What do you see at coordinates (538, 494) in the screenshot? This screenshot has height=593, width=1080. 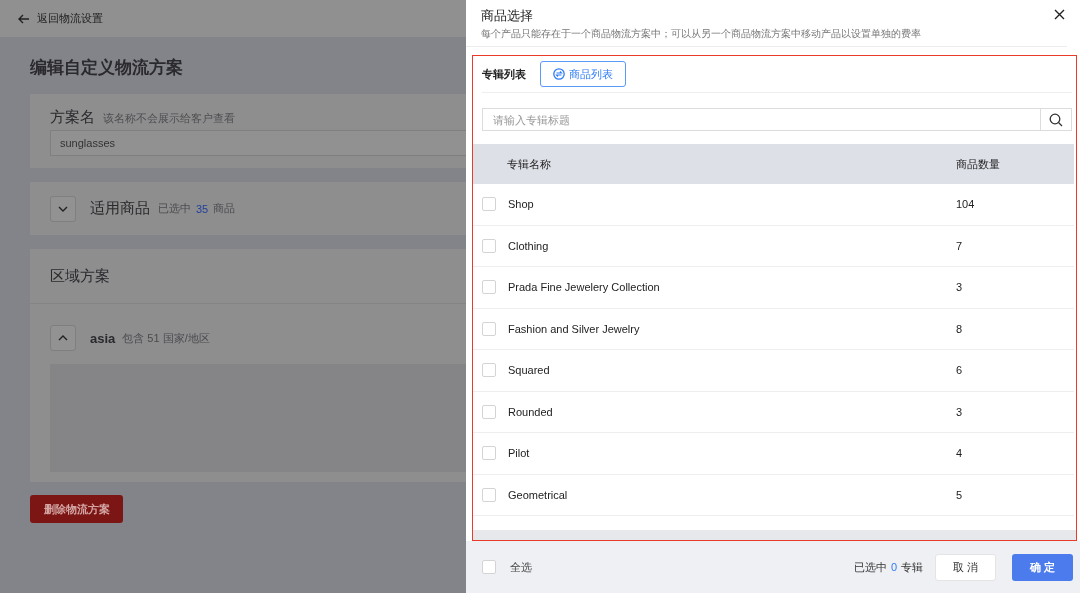 I see `album-name: Geometrical` at bounding box center [538, 494].